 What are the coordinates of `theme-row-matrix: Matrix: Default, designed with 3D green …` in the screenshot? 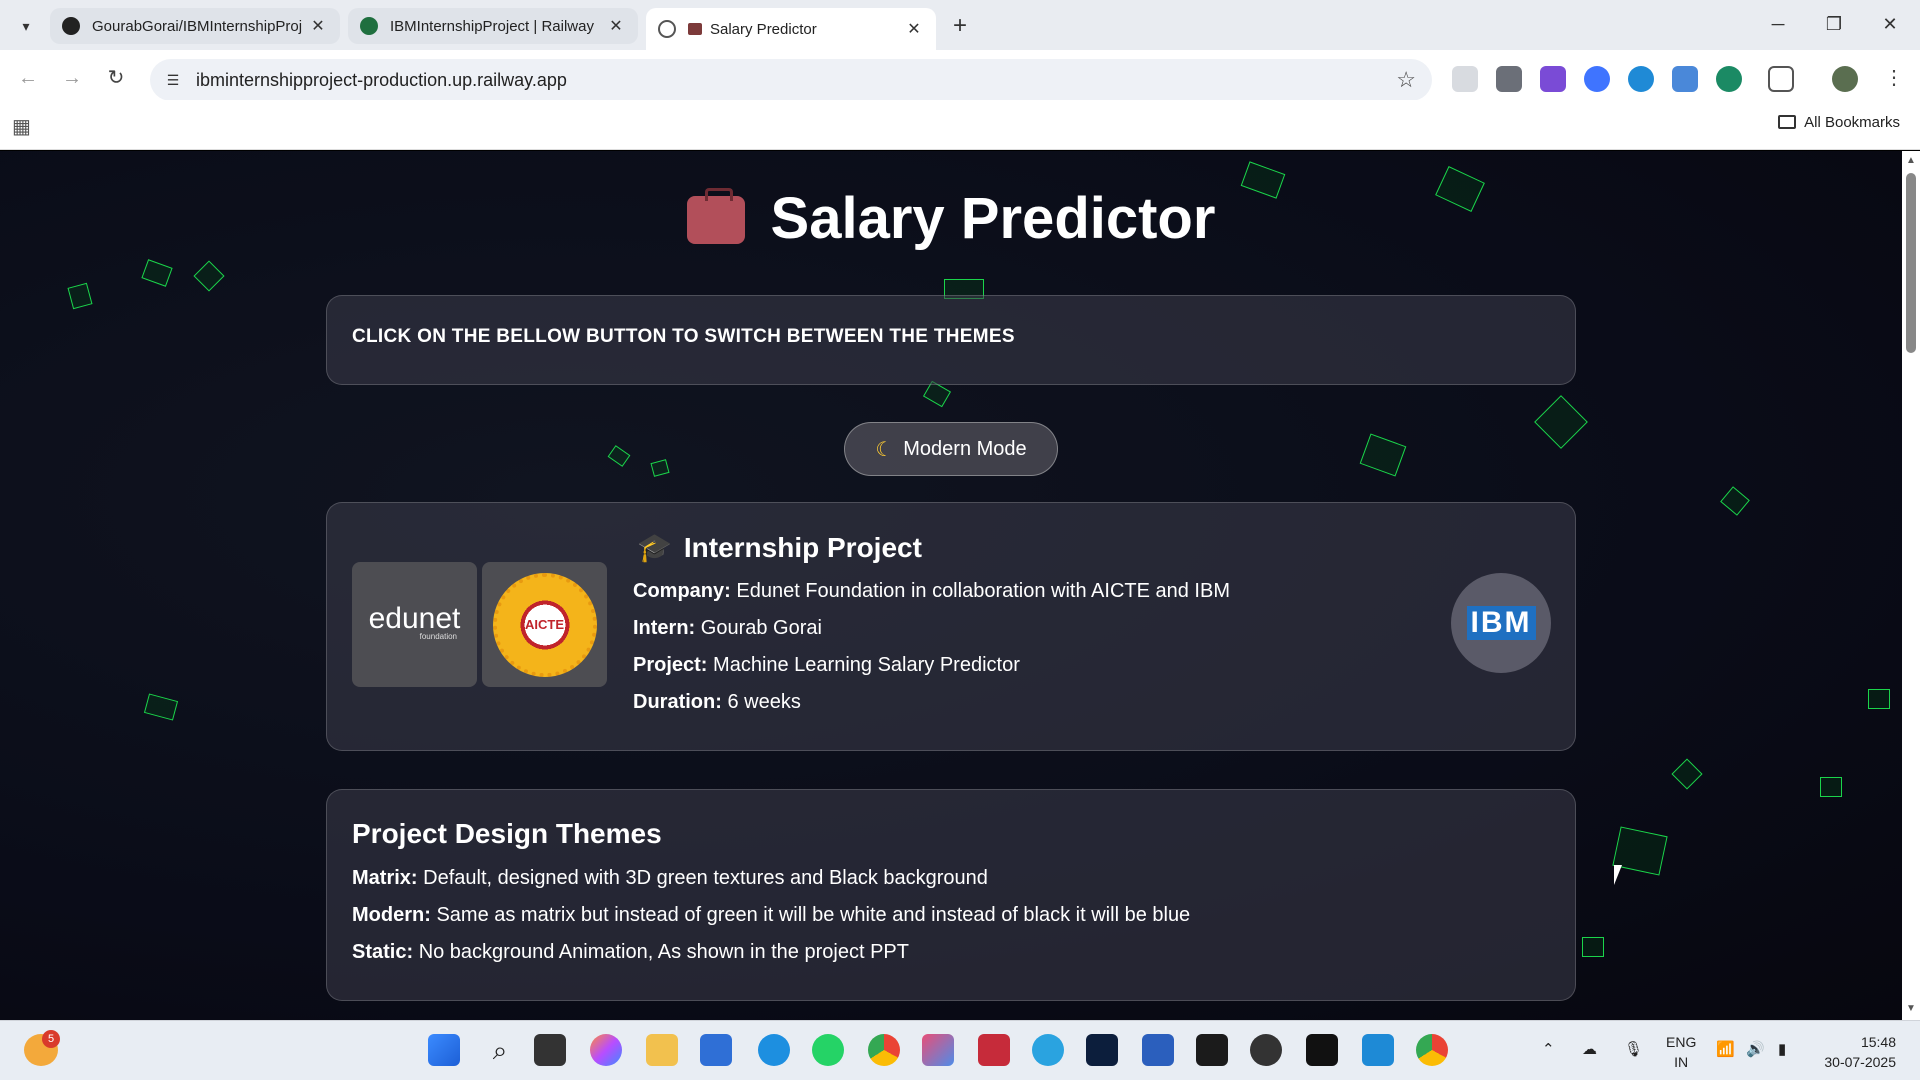 It's located at (670, 878).